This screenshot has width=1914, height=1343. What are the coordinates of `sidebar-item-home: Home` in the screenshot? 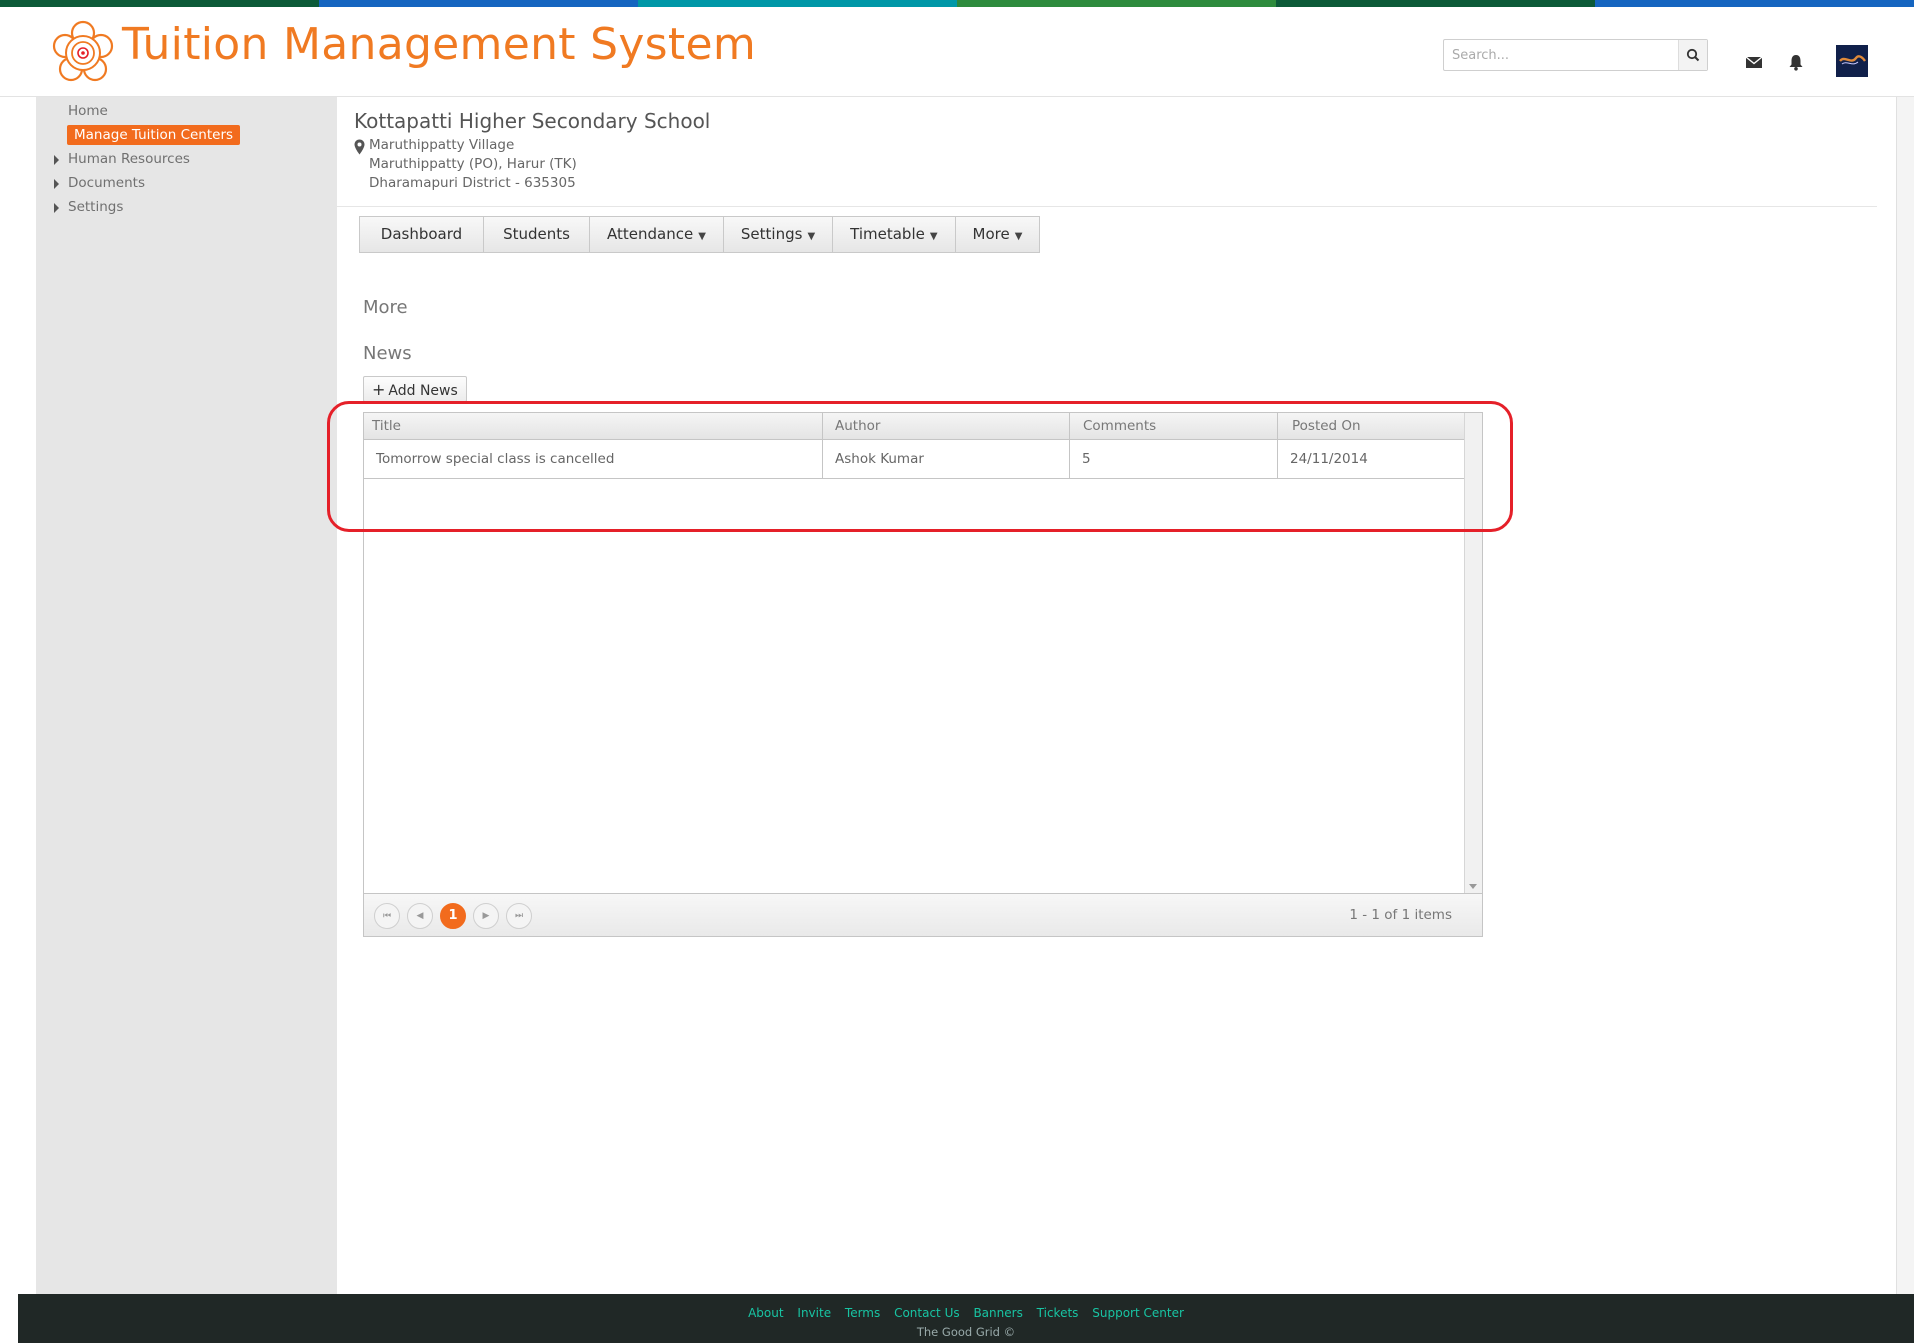 It's located at (88, 111).